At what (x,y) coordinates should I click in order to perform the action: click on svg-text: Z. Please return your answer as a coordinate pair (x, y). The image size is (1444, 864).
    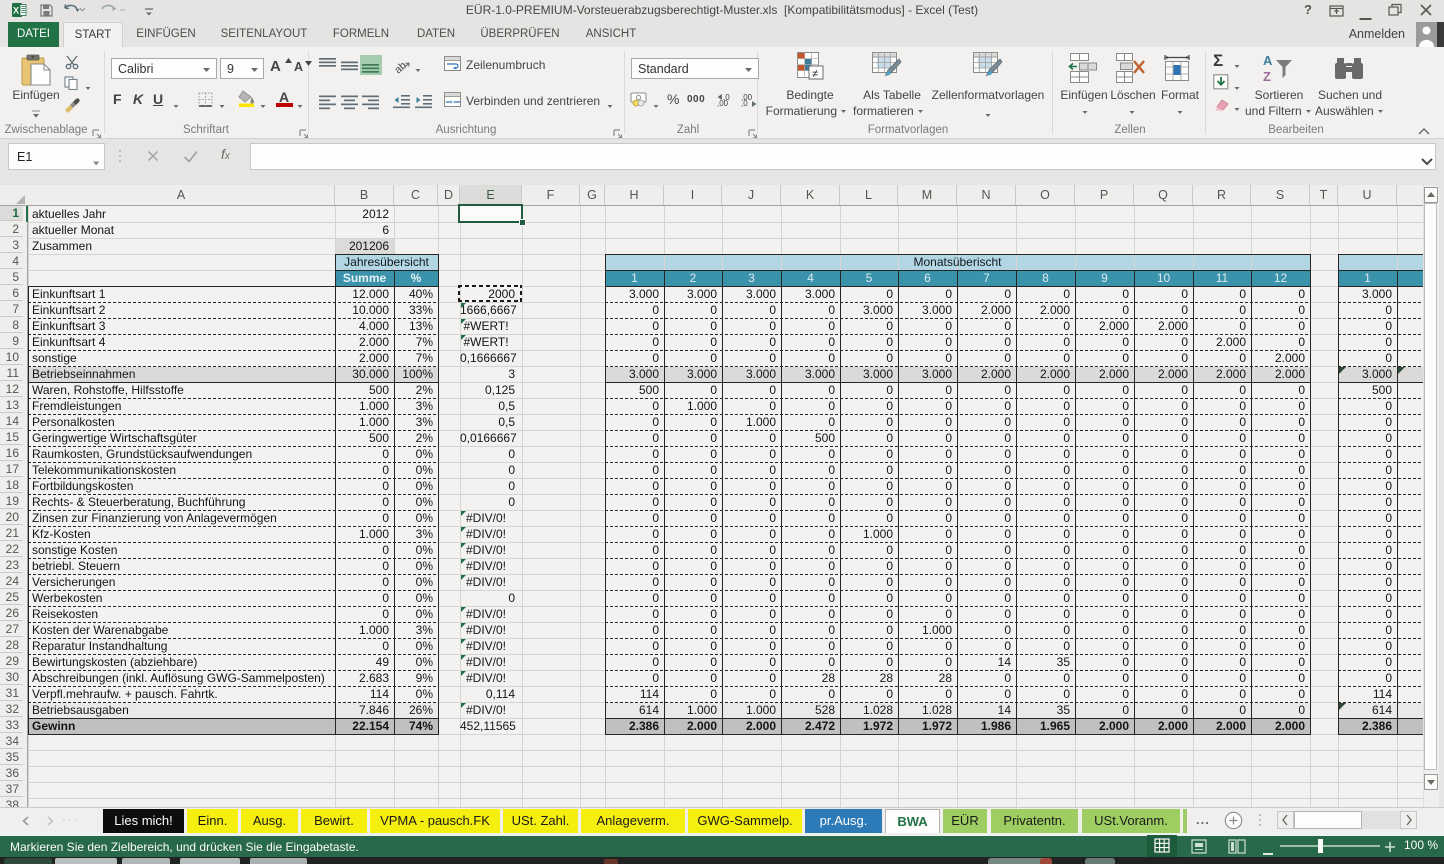
    Looking at the image, I should click on (1267, 76).